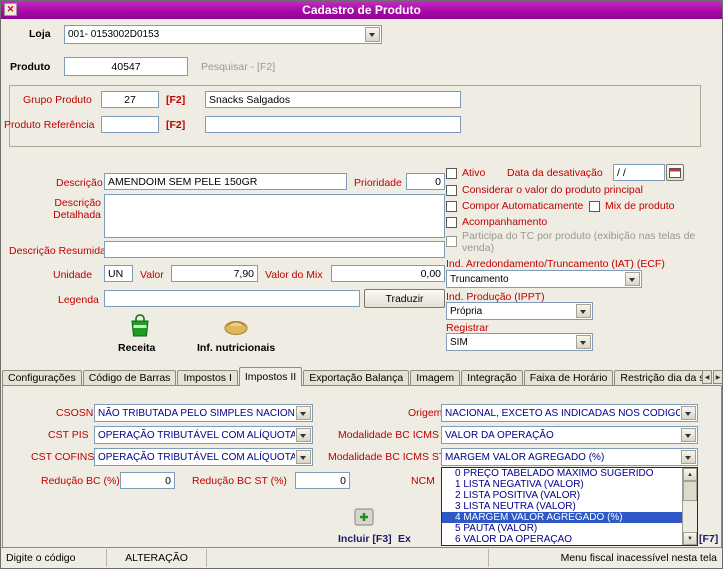  What do you see at coordinates (523, 206) in the screenshot?
I see `compor-label: Compor Automaticamente` at bounding box center [523, 206].